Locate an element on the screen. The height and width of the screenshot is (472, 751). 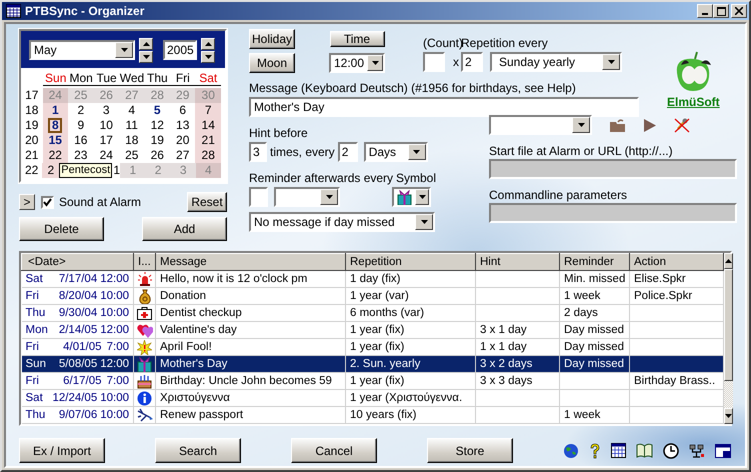
close-icon is located at coordinates (739, 11).